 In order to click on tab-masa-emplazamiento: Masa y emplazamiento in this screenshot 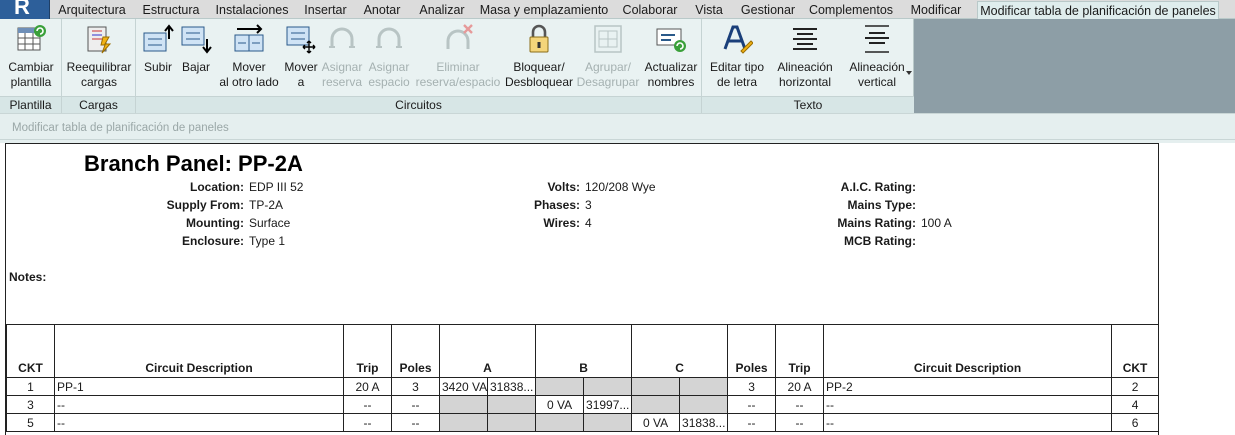, I will do `click(544, 10)`.